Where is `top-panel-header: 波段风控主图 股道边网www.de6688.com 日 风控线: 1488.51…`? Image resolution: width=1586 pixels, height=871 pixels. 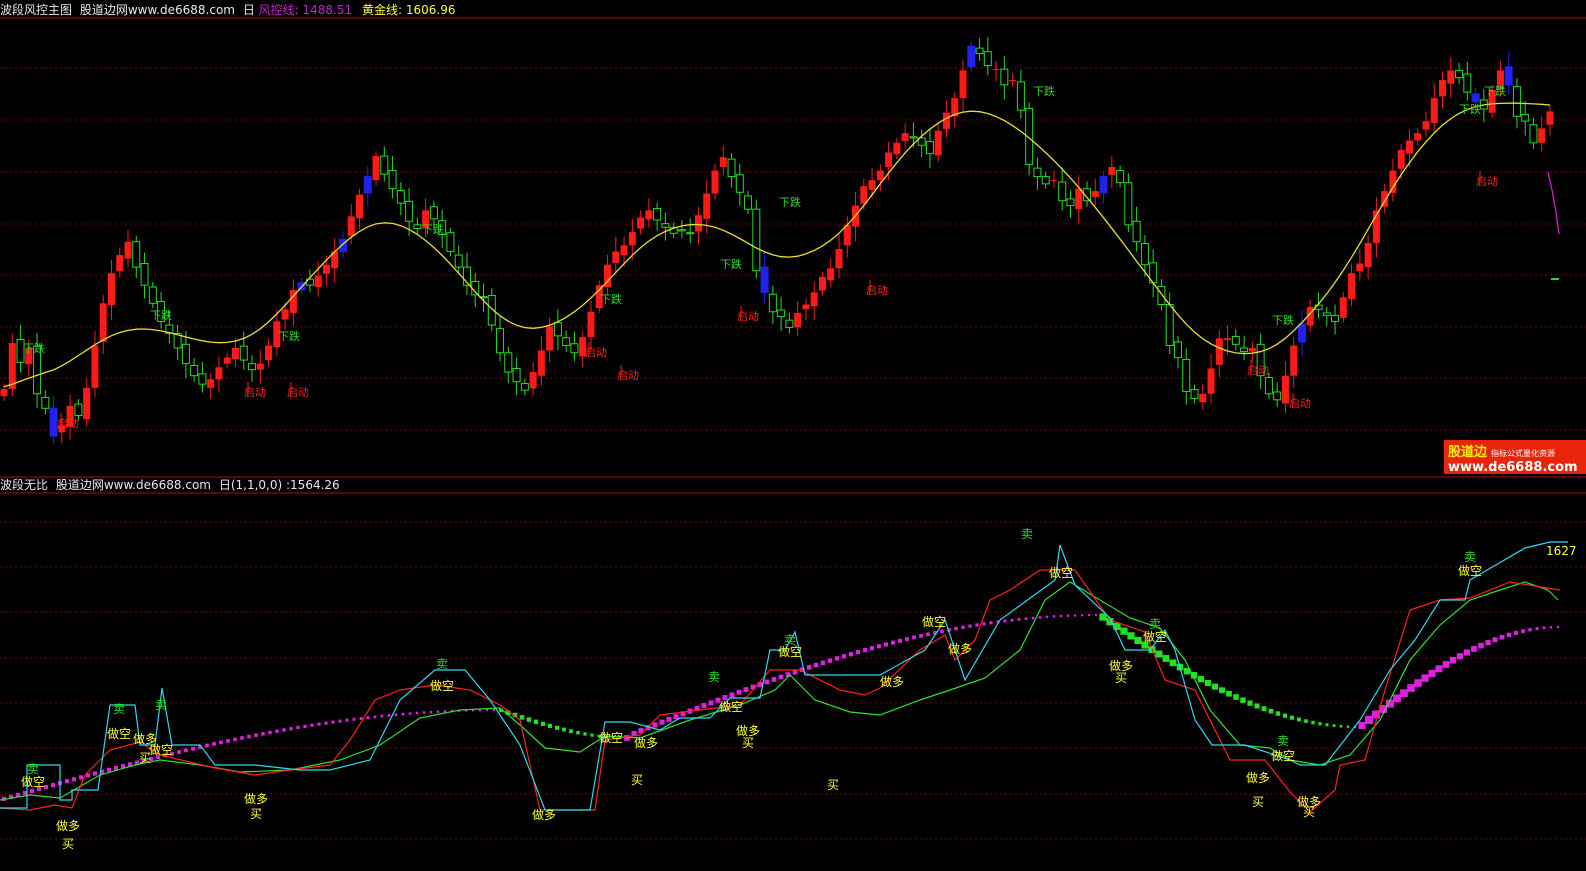 top-panel-header: 波段风控主图 股道边网www.de6688.com 日 风控线: 1488.51… is located at coordinates (227, 9).